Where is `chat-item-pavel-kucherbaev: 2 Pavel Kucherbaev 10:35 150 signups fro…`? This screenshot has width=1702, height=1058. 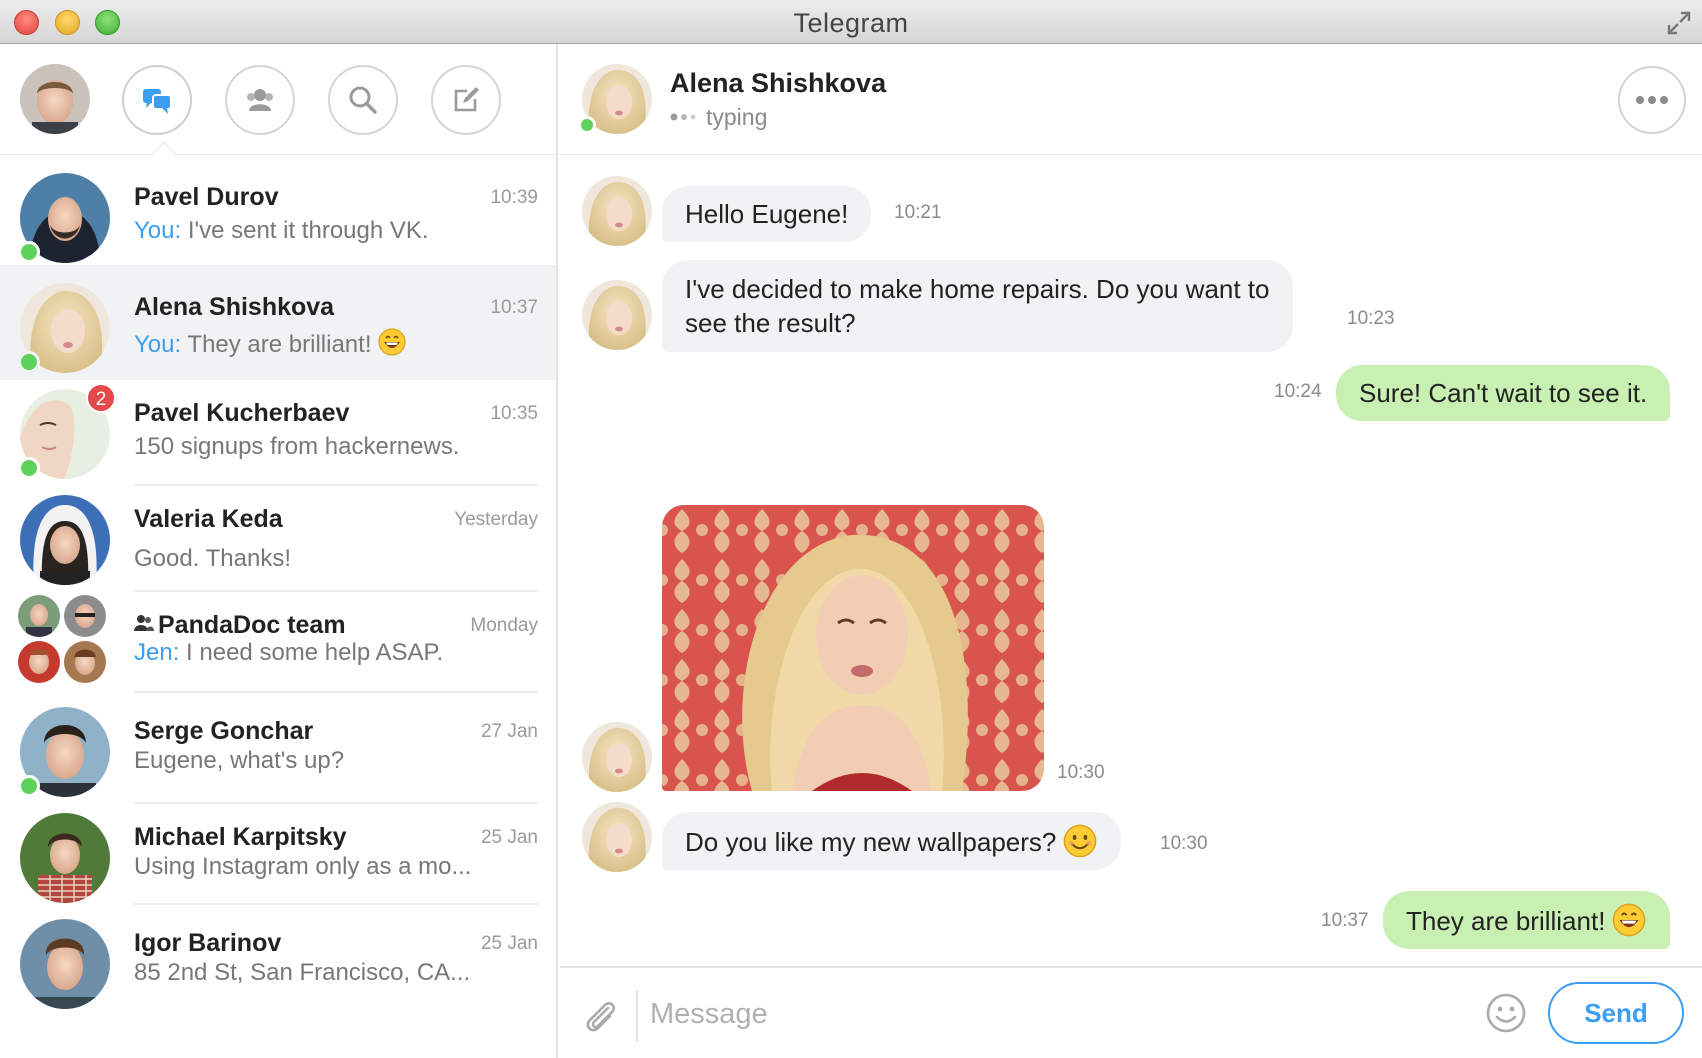
chat-item-pavel-kucherbaev: 2 Pavel Kucherbaev 10:35 150 signups fro… is located at coordinates (278, 428).